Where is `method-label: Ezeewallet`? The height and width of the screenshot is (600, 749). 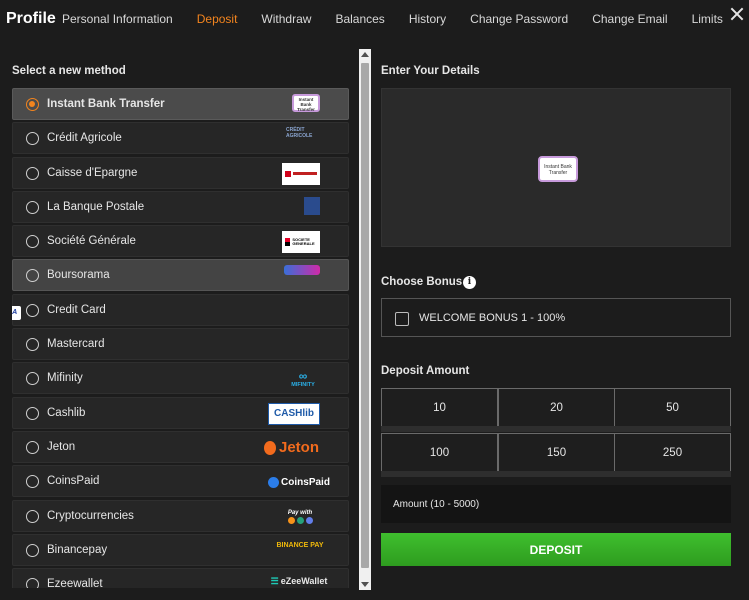 method-label: Ezeewallet is located at coordinates (75, 583).